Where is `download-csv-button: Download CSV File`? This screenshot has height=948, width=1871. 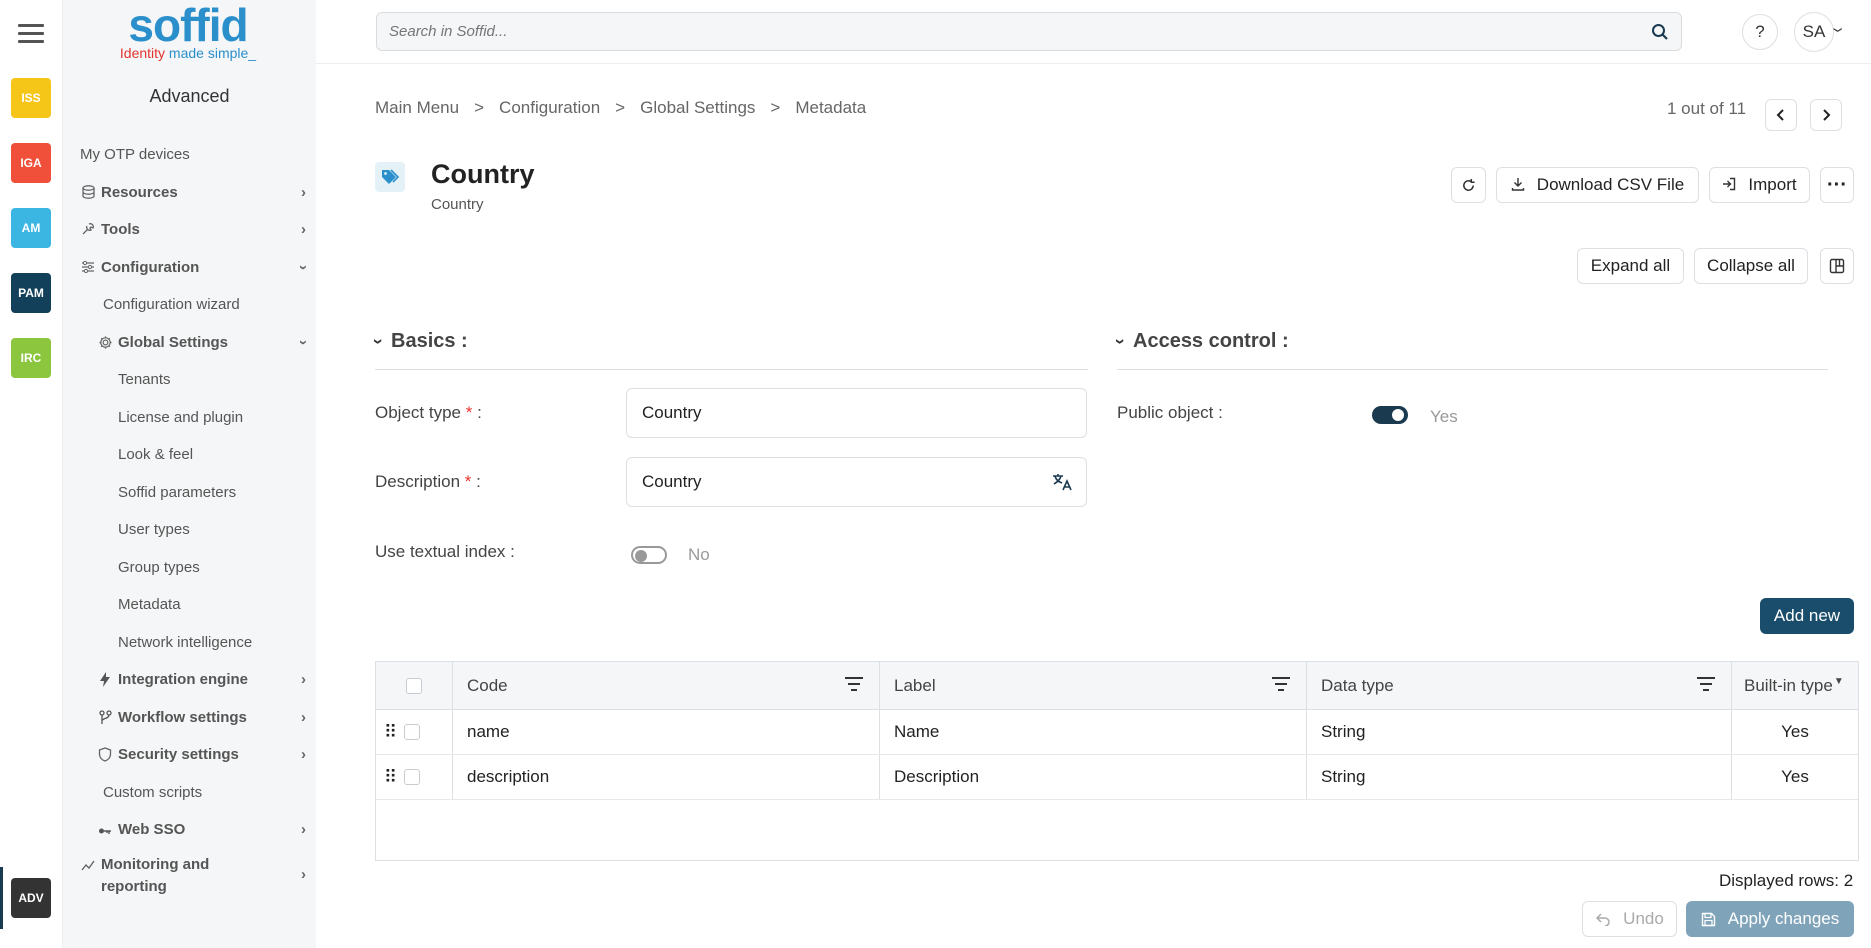 download-csv-button: Download CSV File is located at coordinates (1597, 185).